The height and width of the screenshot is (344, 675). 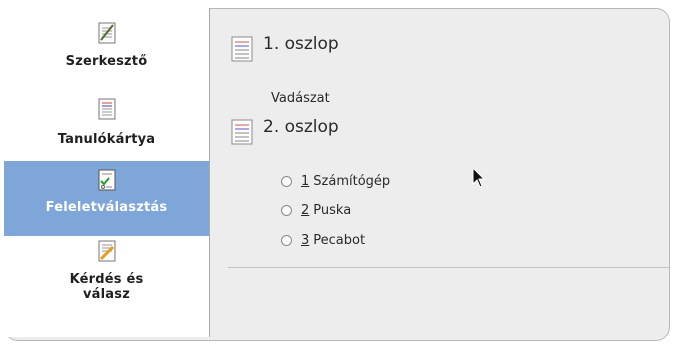 I want to click on choice-option: 1 Számítógép, so click(x=335, y=181).